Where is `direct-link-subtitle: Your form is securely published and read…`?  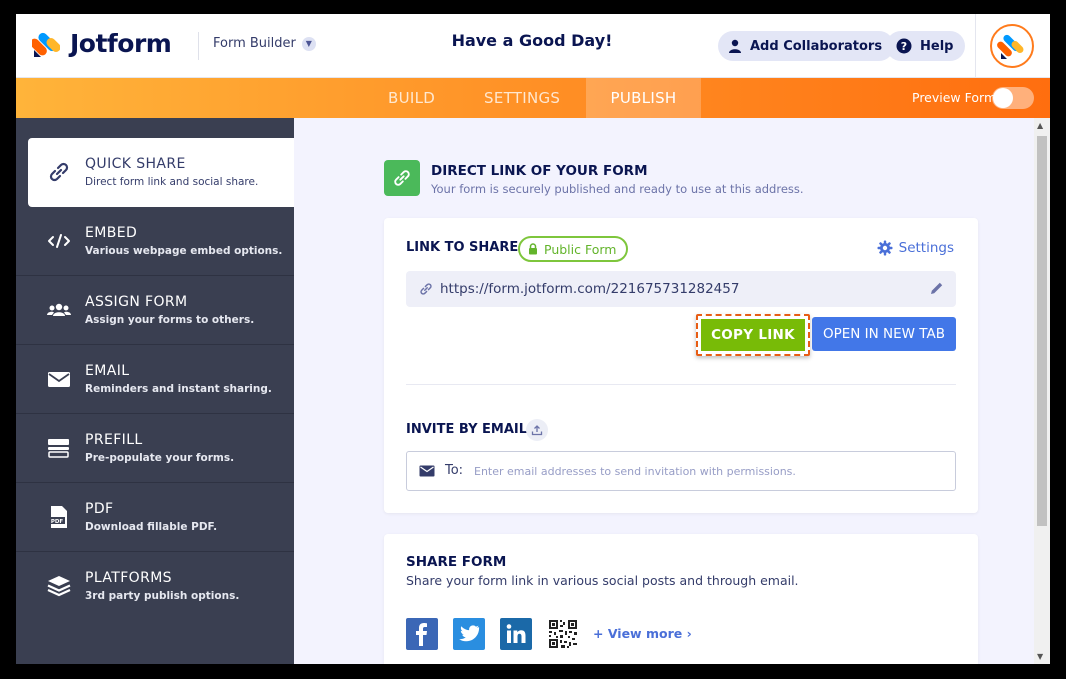 direct-link-subtitle: Your form is securely published and read… is located at coordinates (617, 189).